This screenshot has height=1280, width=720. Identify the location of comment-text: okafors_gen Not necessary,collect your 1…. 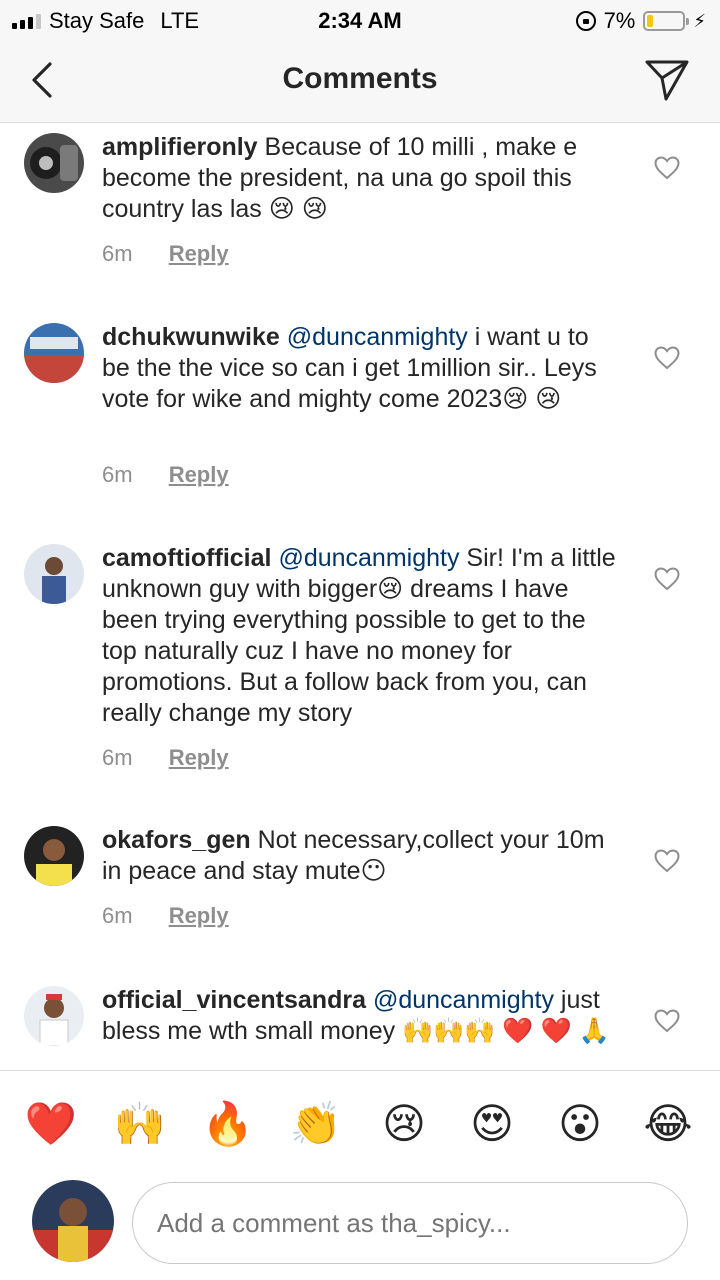
(362, 856).